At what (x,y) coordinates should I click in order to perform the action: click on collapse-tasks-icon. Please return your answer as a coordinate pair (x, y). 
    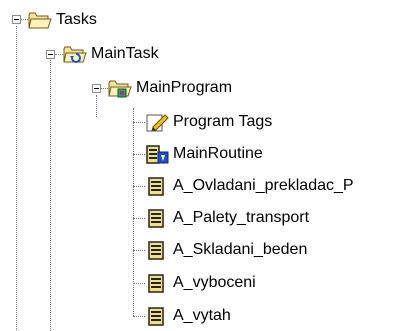
    Looking at the image, I should click on (16, 19).